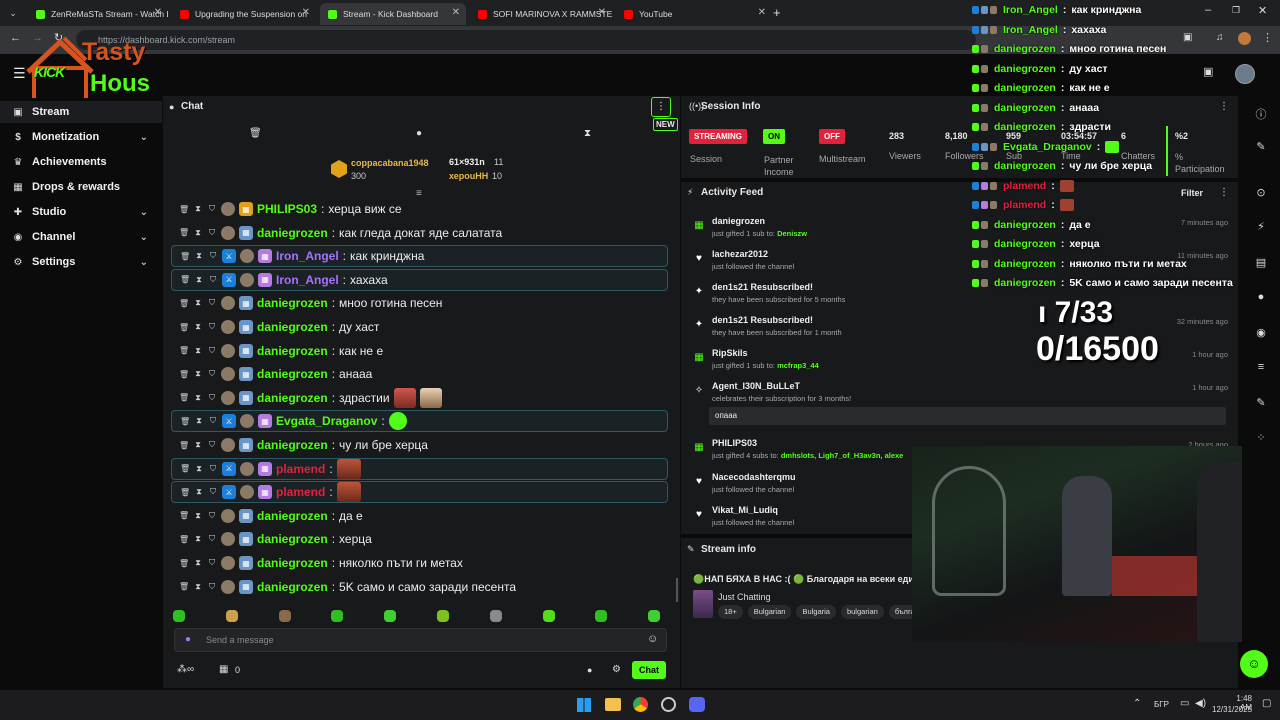  What do you see at coordinates (326, 421) in the screenshot?
I see `chat-username: Evgata_Draganov` at bounding box center [326, 421].